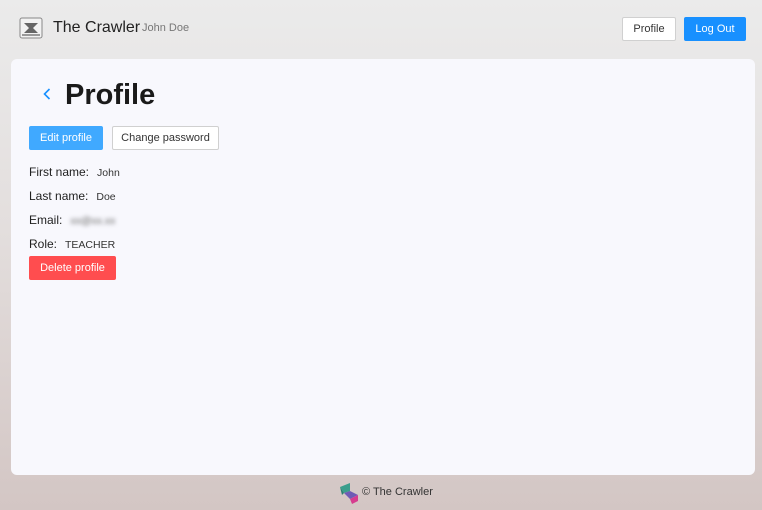 The width and height of the screenshot is (762, 510). What do you see at coordinates (46, 220) in the screenshot?
I see `email-label: Email:` at bounding box center [46, 220].